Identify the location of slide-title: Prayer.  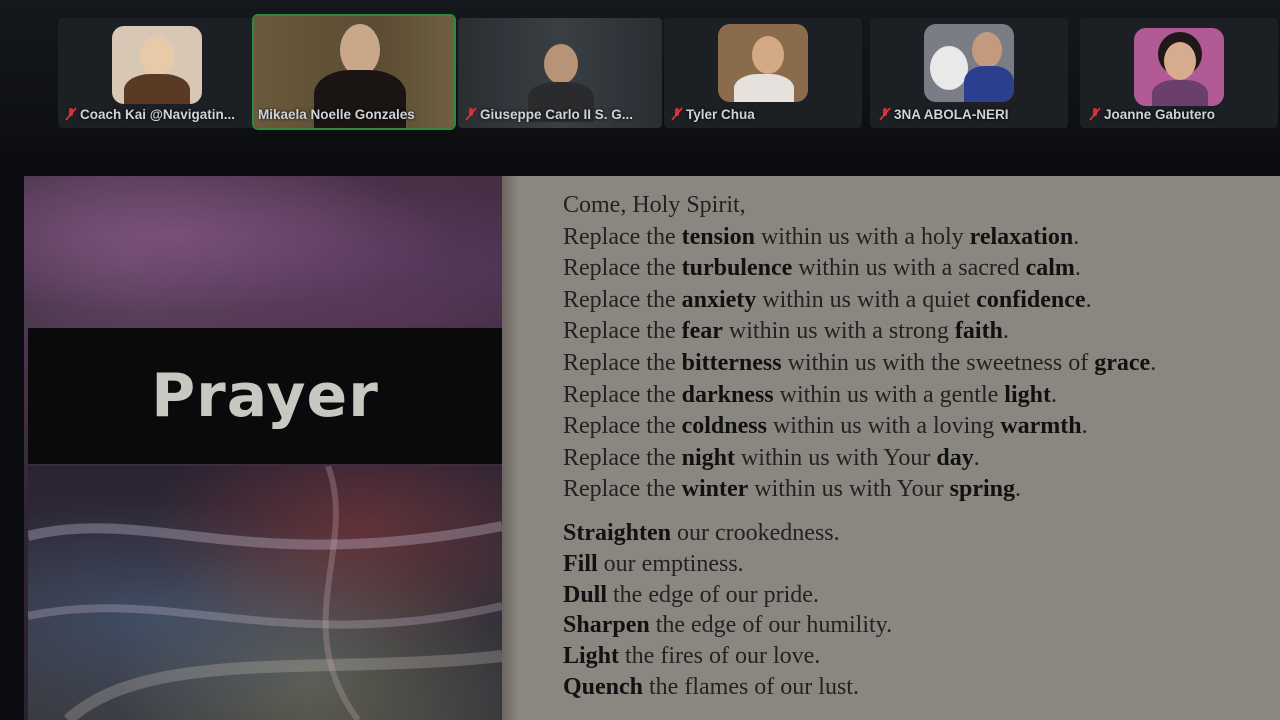
(265, 396).